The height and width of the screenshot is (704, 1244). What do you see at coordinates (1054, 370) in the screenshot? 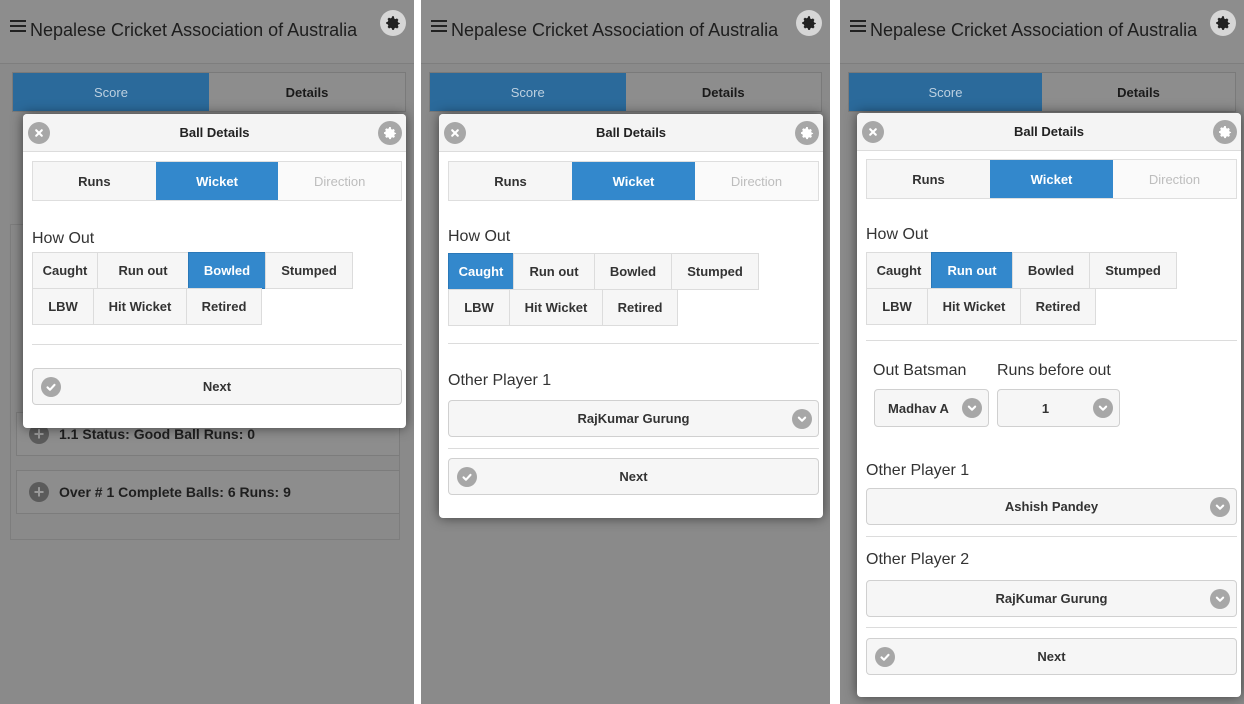
I see `runs-before-out-label: Runs before out` at bounding box center [1054, 370].